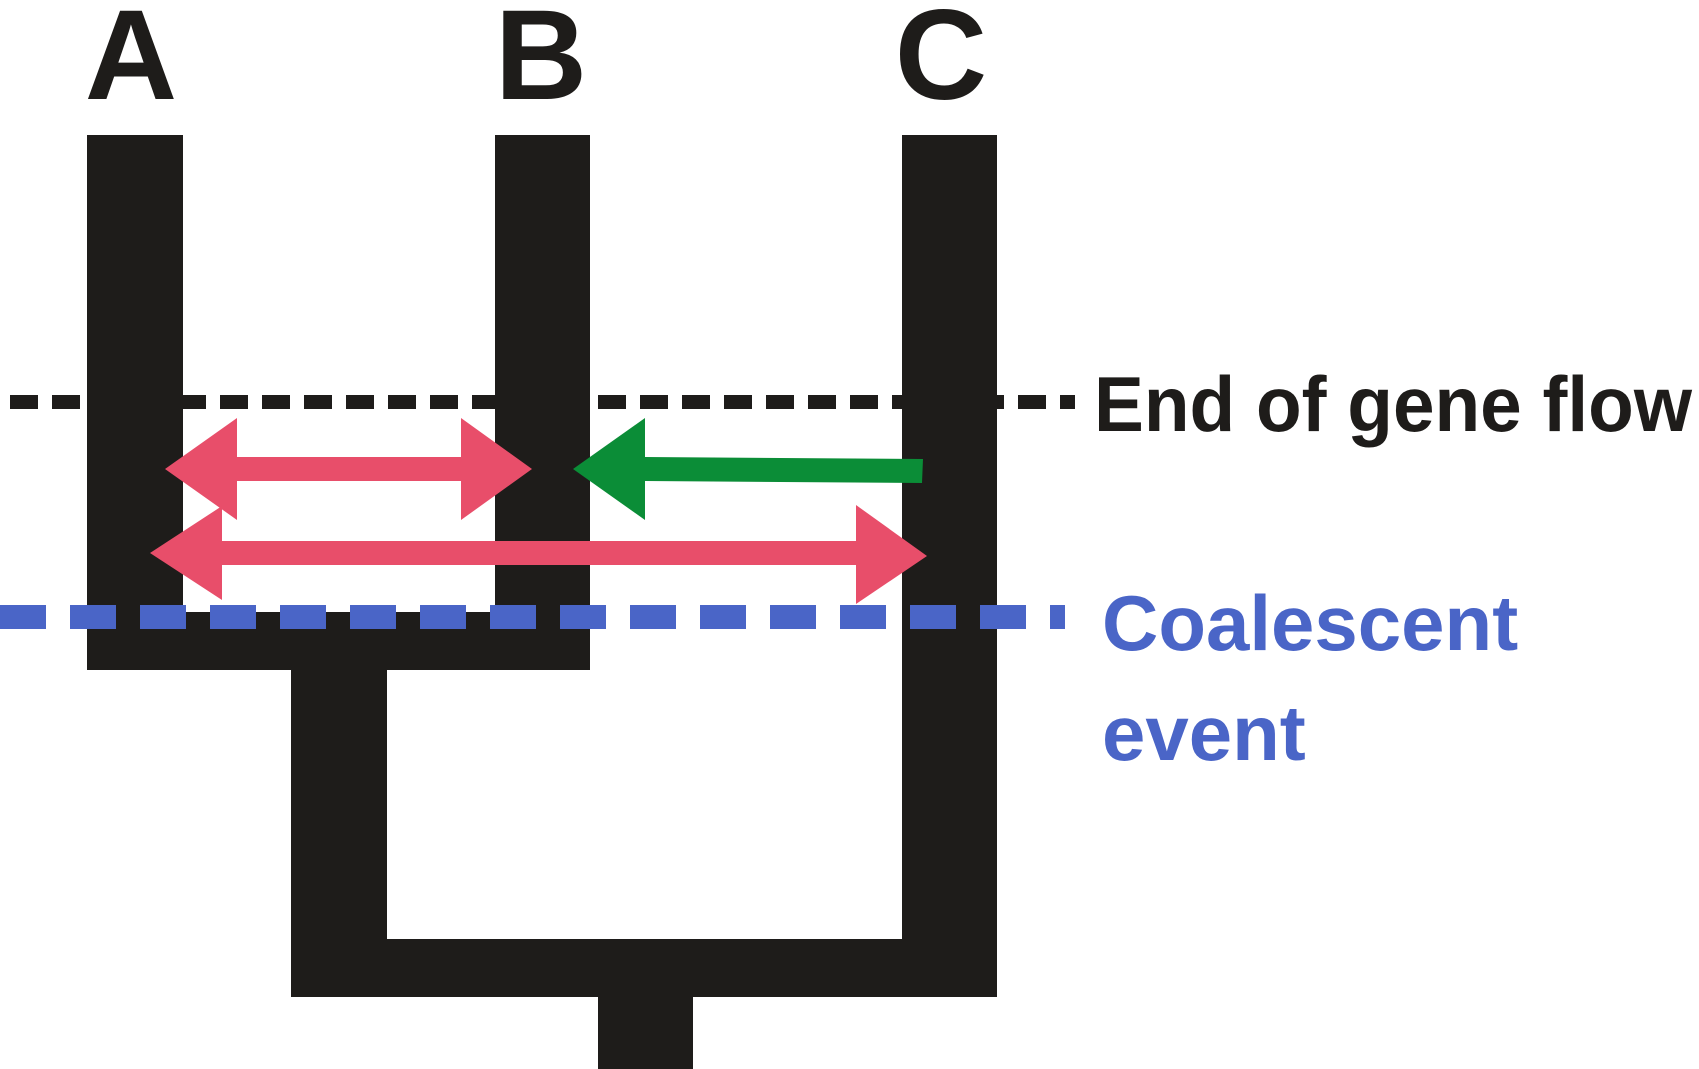  I want to click on taxon-label-a: A, so click(131, 63).